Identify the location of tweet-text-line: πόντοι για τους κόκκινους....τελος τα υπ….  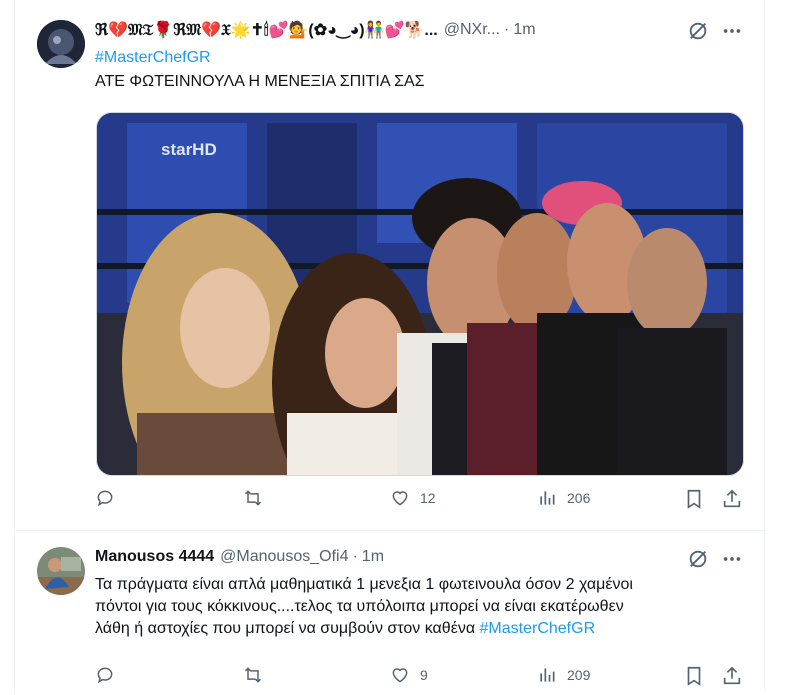
(359, 606).